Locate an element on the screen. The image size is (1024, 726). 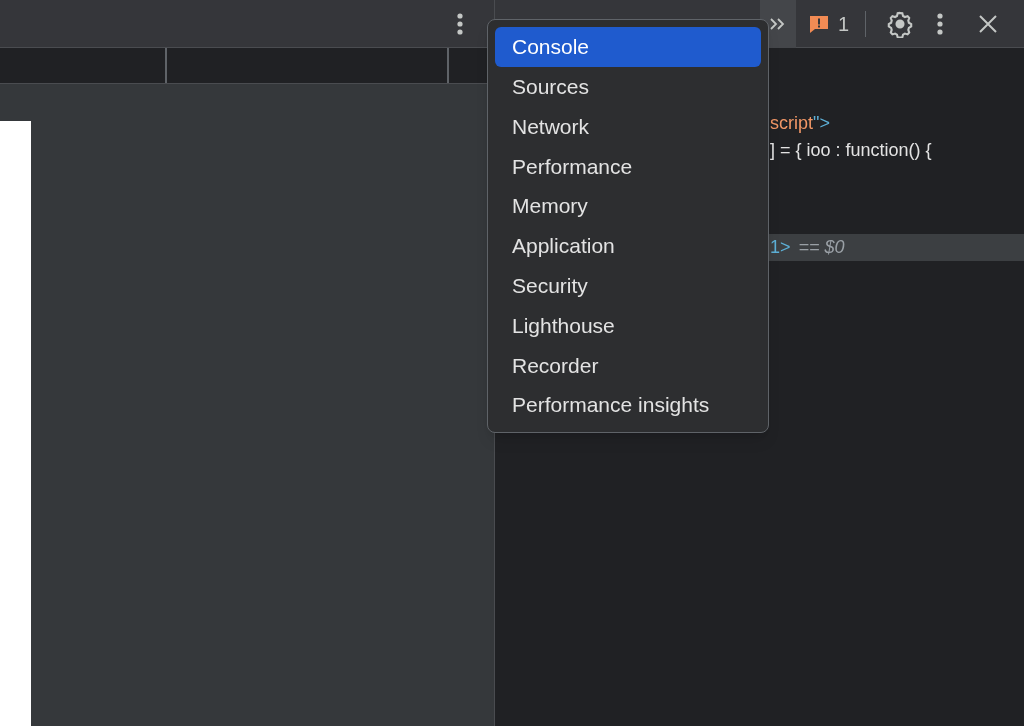
settings-icon is located at coordinates (900, 23).